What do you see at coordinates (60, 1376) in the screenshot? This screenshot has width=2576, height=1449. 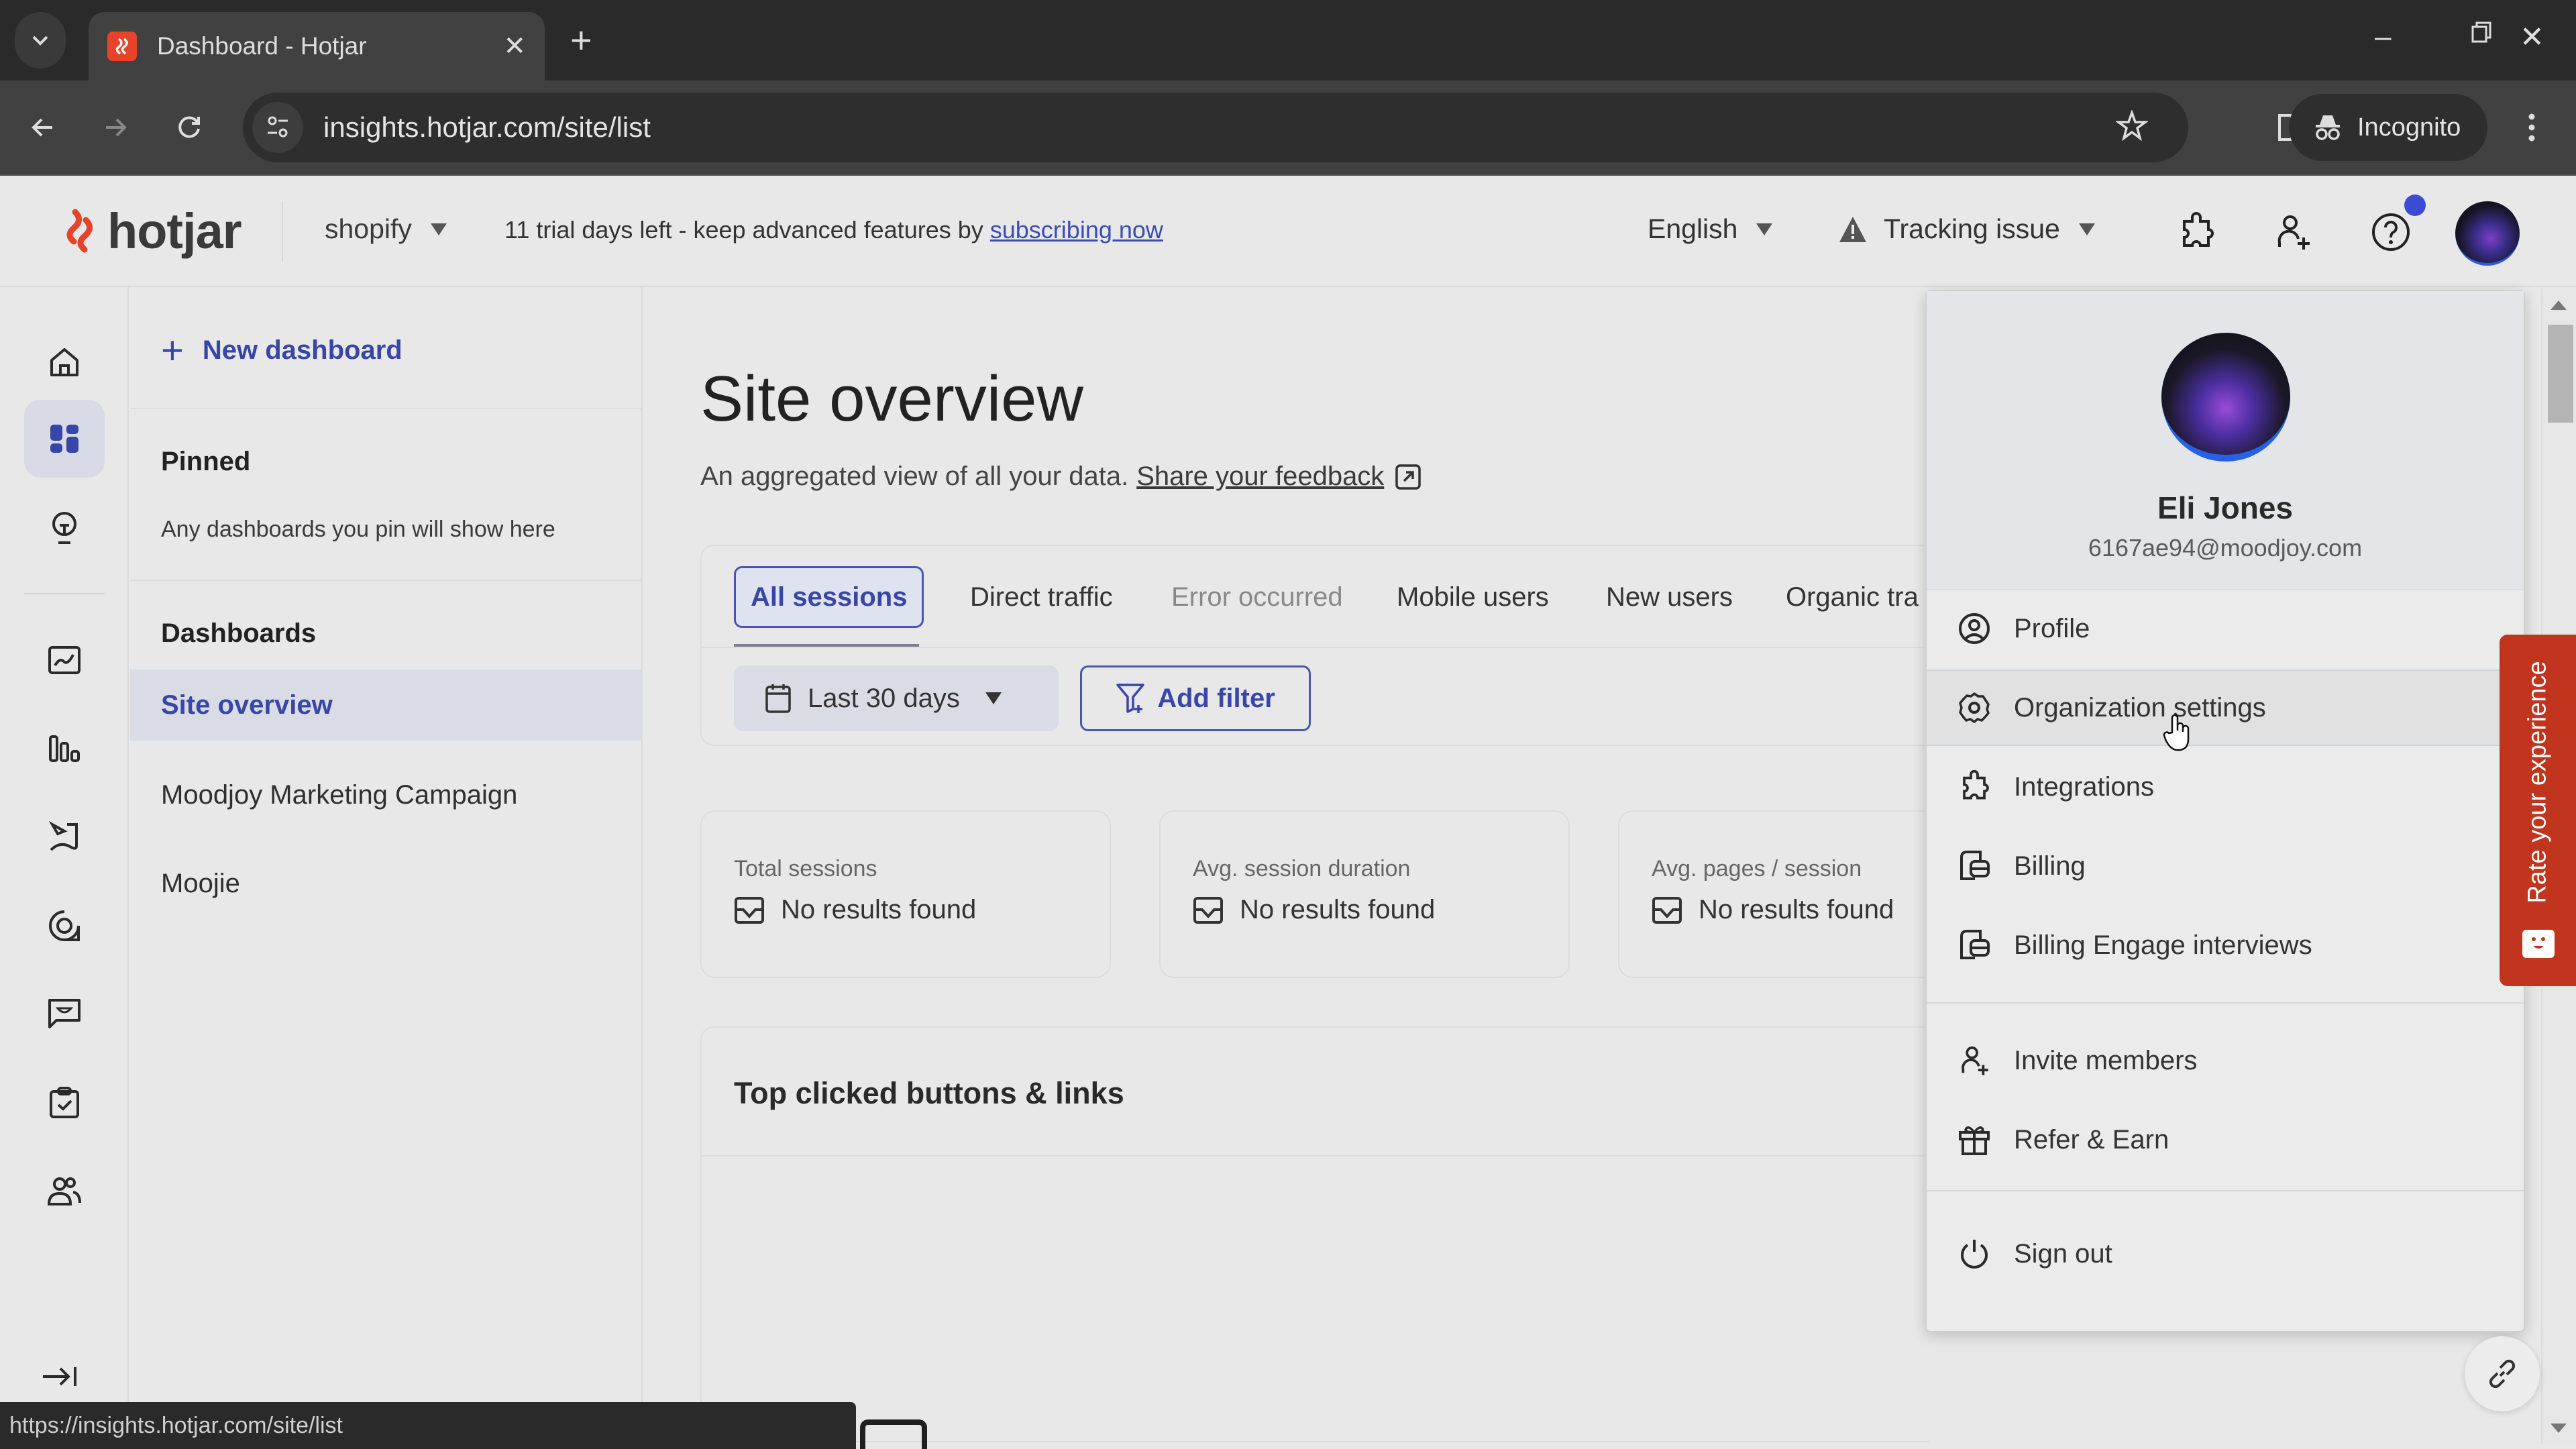 I see `collapse-sidebar-button` at bounding box center [60, 1376].